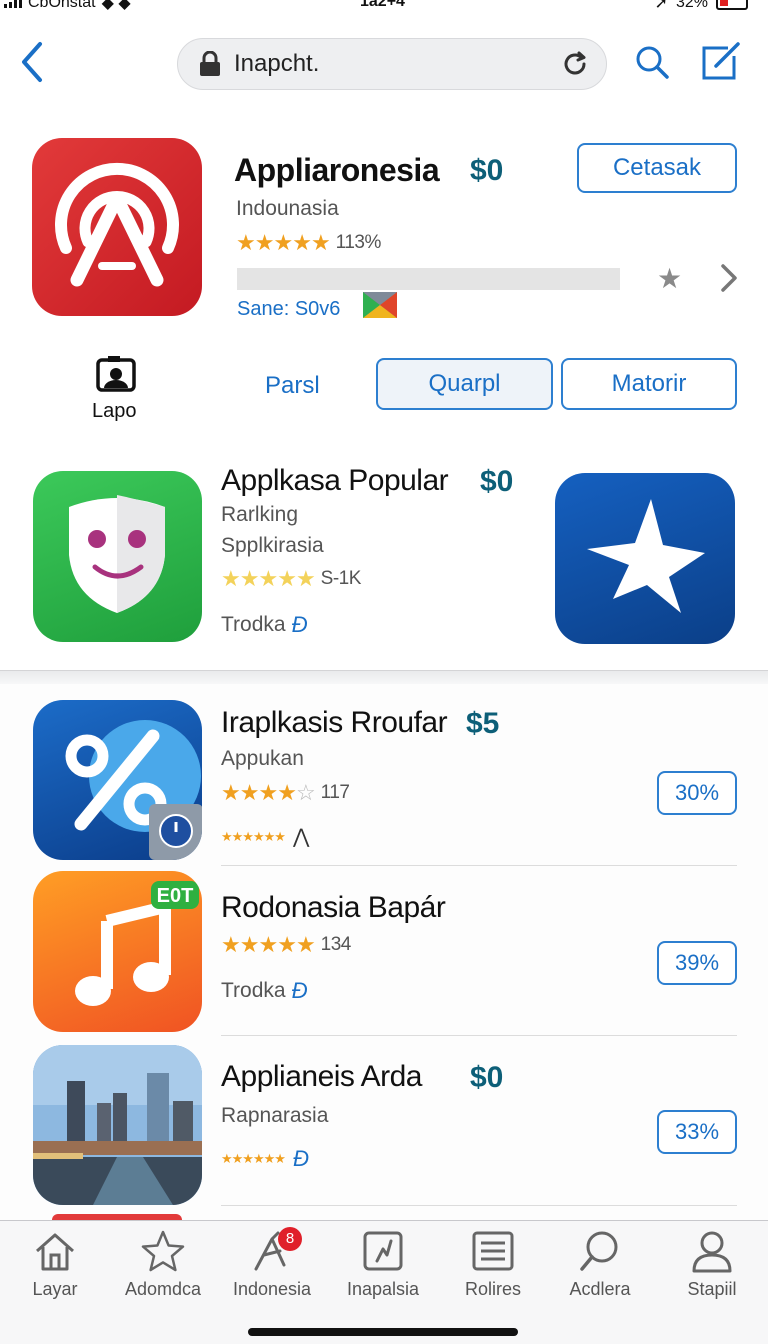 The image size is (768, 1344). I want to click on status-left: CbOnstat ◆ ◆, so click(67, 6).